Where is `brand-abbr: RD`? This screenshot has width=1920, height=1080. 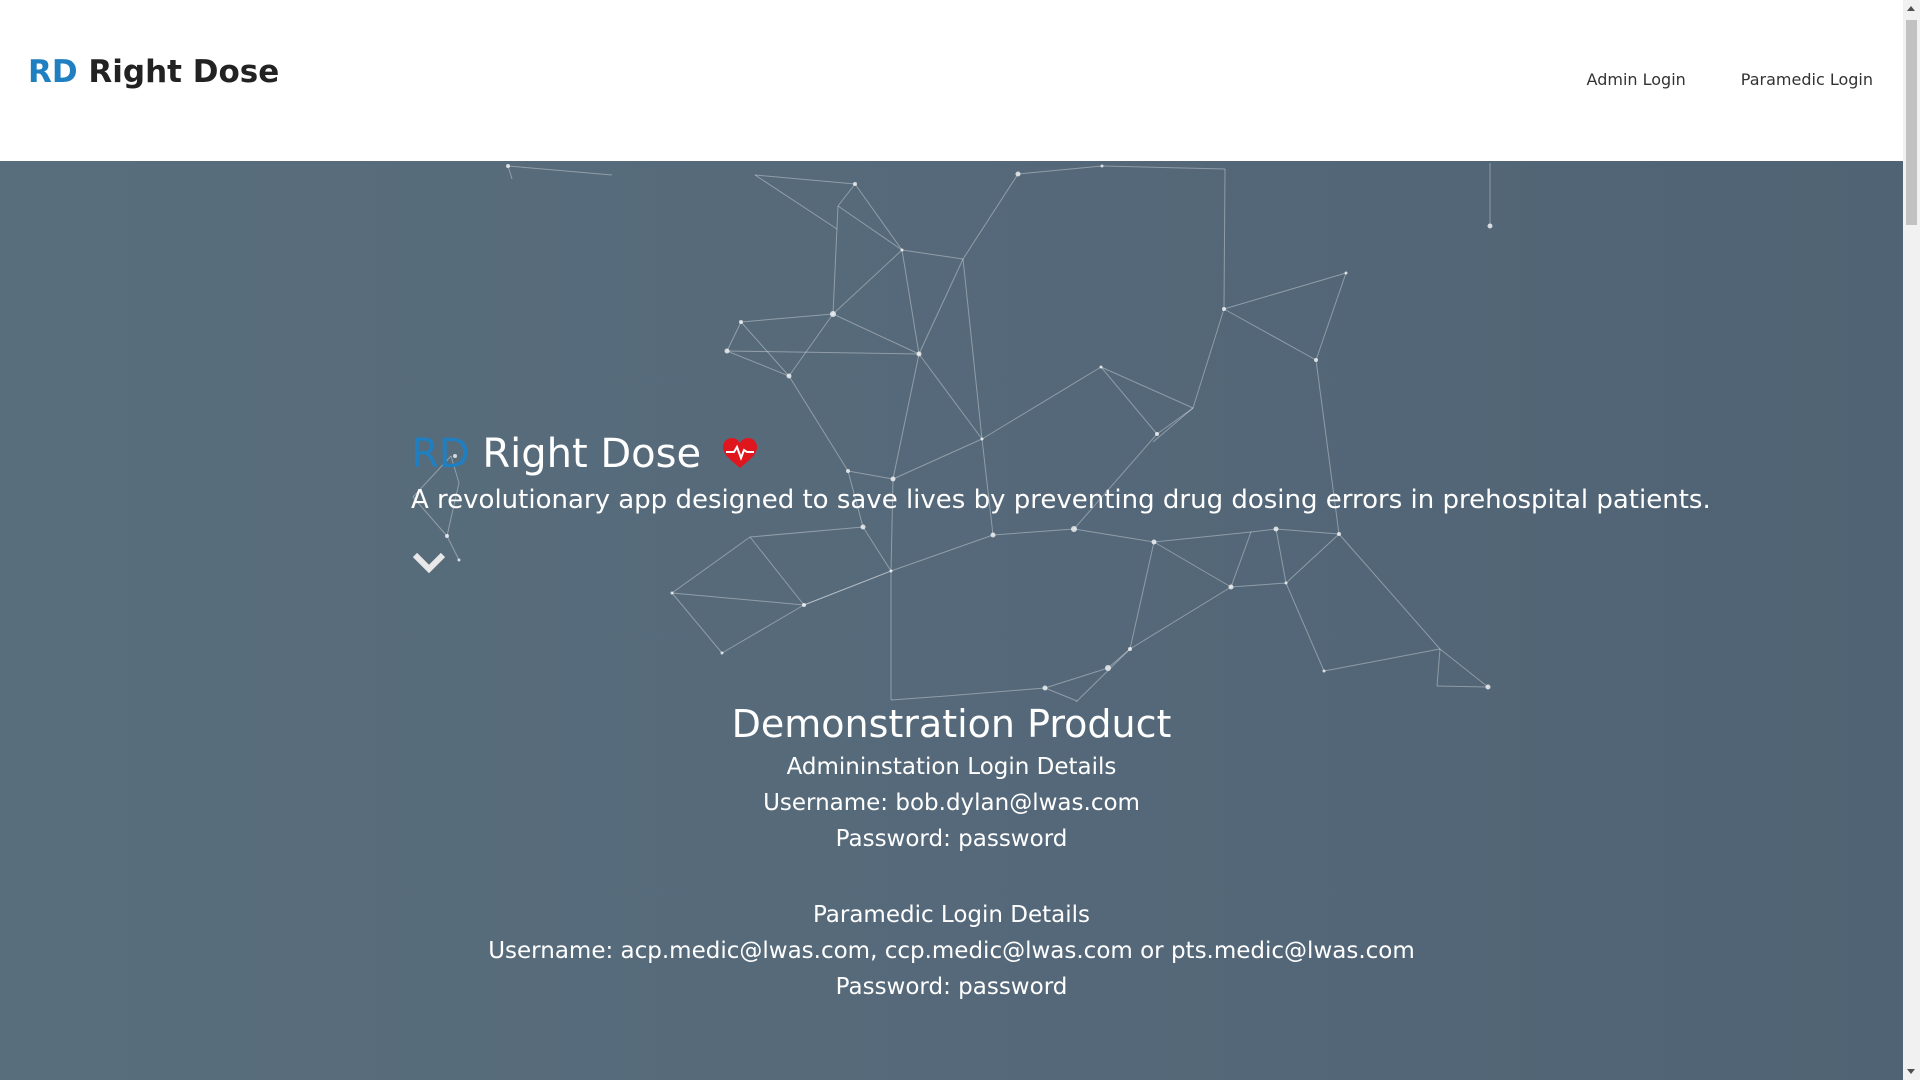
brand-abbr: RD is located at coordinates (53, 72).